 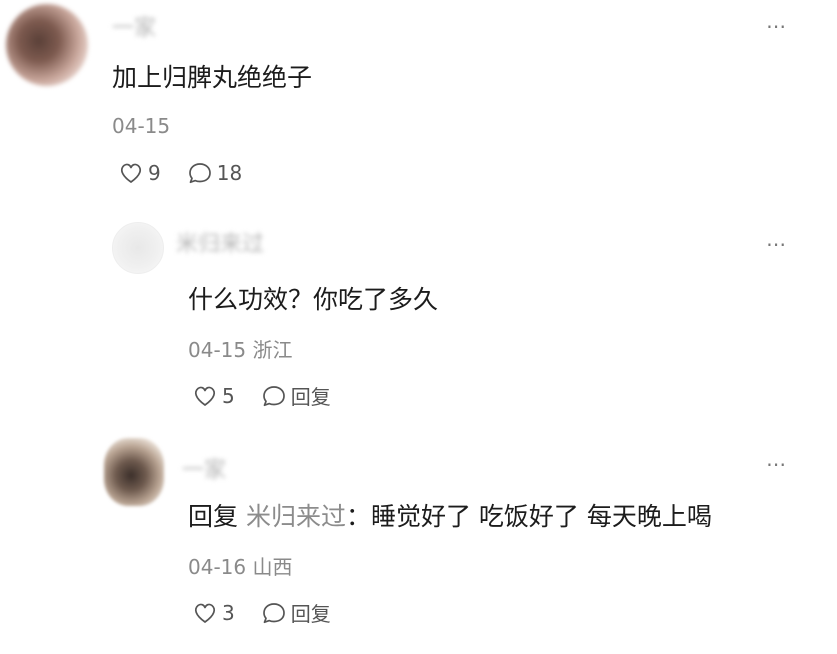 I want to click on like-button: 5, so click(x=213, y=396).